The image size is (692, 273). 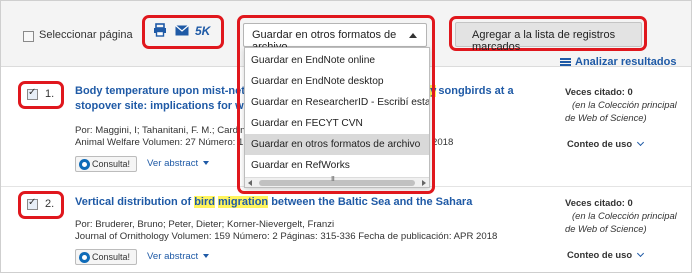 What do you see at coordinates (173, 256) in the screenshot?
I see `record-2-view-abstract-label: Ver abstract` at bounding box center [173, 256].